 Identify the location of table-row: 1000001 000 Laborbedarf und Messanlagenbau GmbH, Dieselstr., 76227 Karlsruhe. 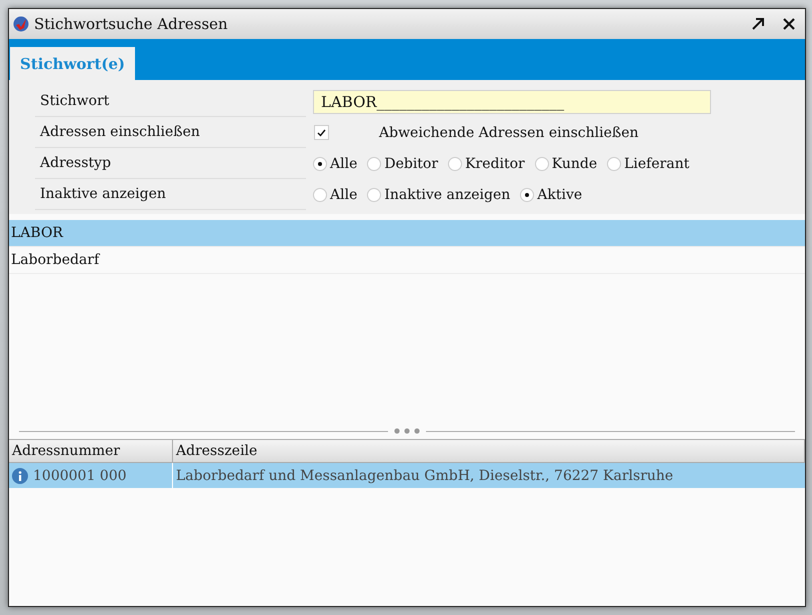
(407, 475).